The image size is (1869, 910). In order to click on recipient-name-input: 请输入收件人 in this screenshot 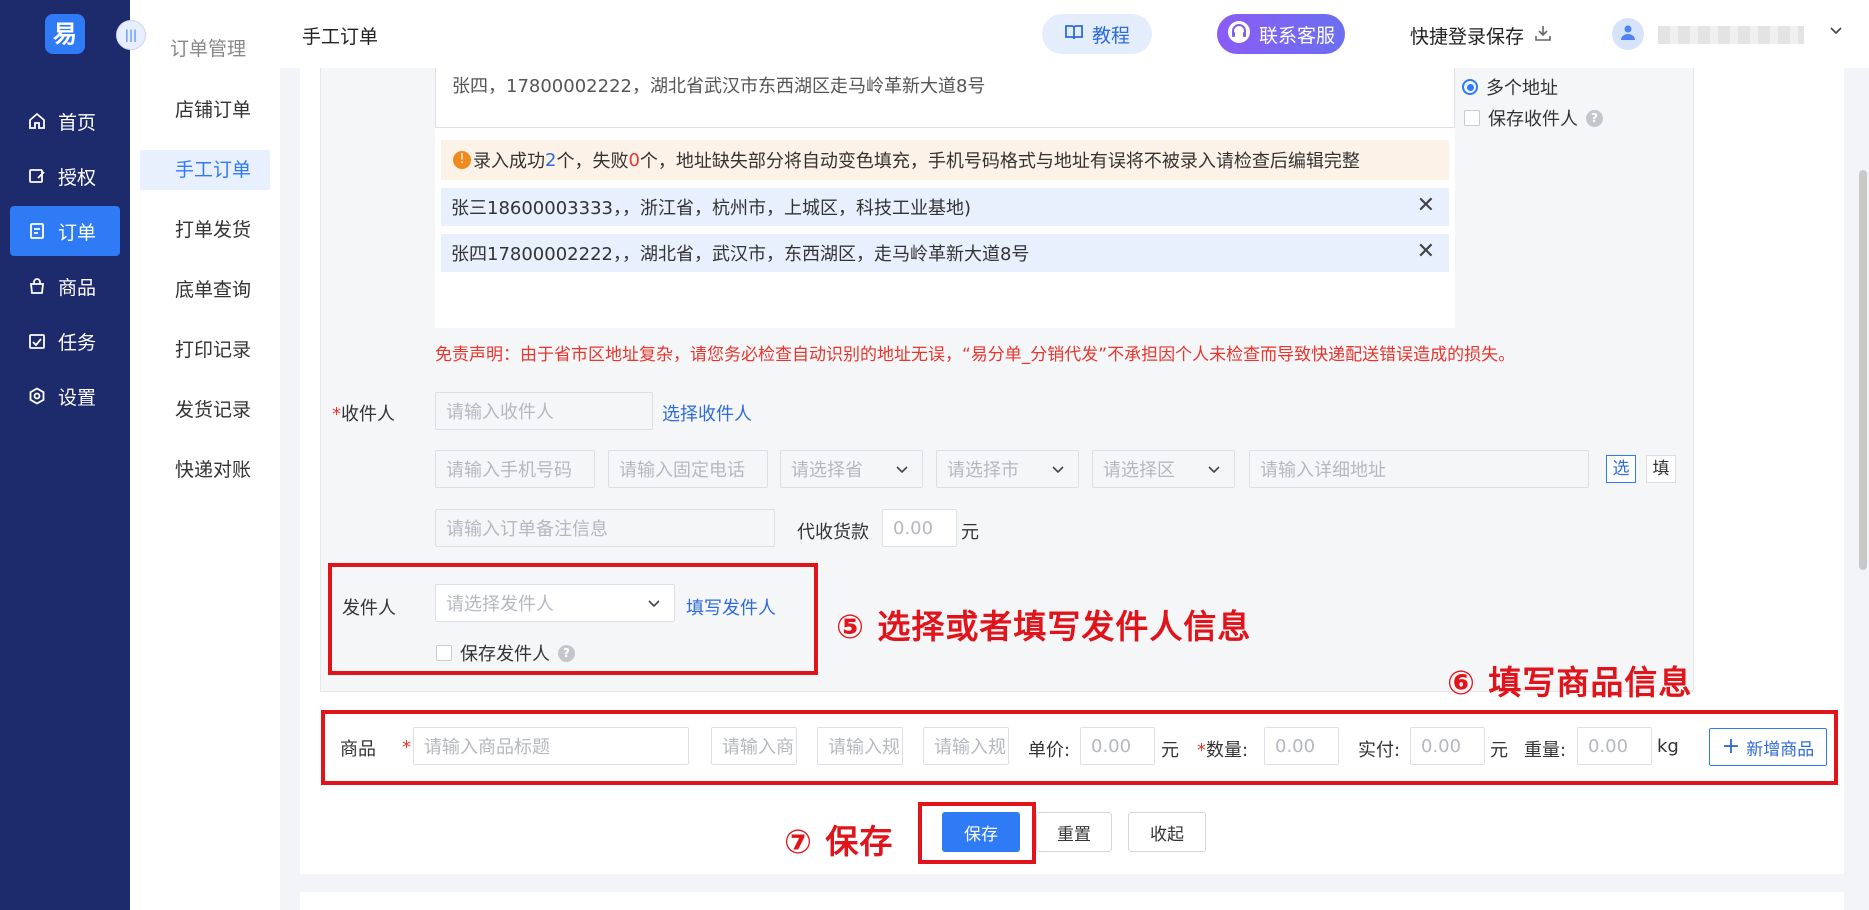, I will do `click(544, 411)`.